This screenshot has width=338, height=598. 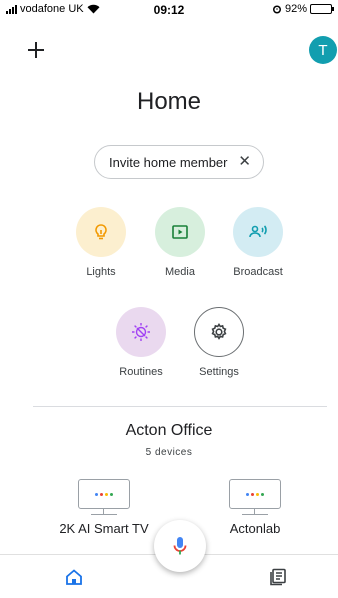 What do you see at coordinates (101, 272) in the screenshot?
I see `lights-label: Lights` at bounding box center [101, 272].